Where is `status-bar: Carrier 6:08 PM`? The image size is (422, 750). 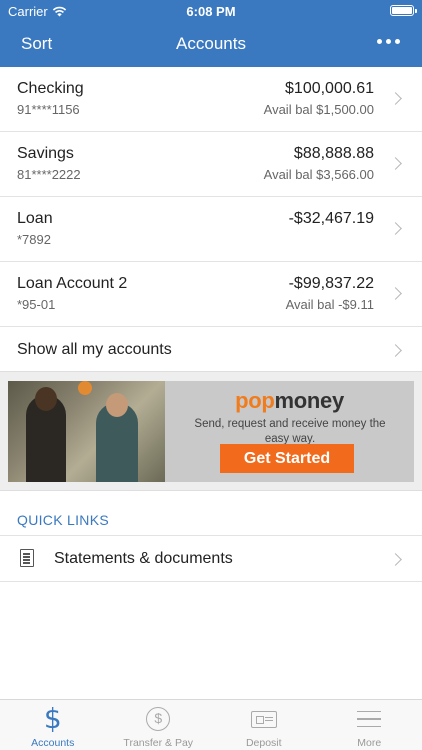 status-bar: Carrier 6:08 PM is located at coordinates (211, 11).